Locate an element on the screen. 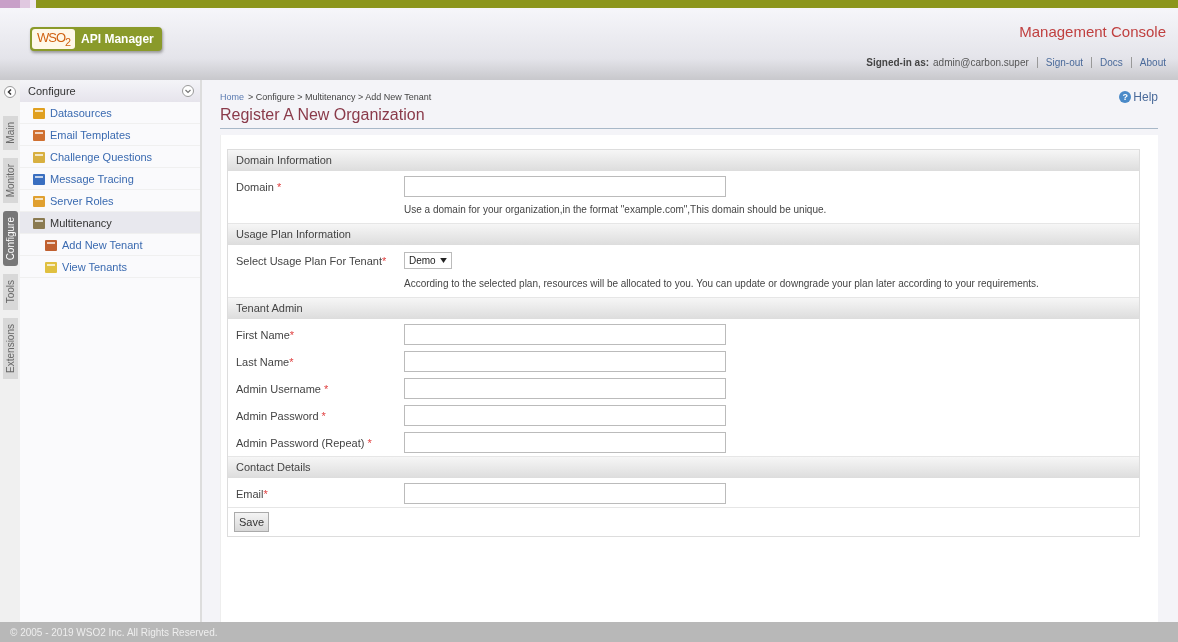 Image resolution: width=1178 pixels, height=642 pixels. header-link: Docs is located at coordinates (1112, 62).